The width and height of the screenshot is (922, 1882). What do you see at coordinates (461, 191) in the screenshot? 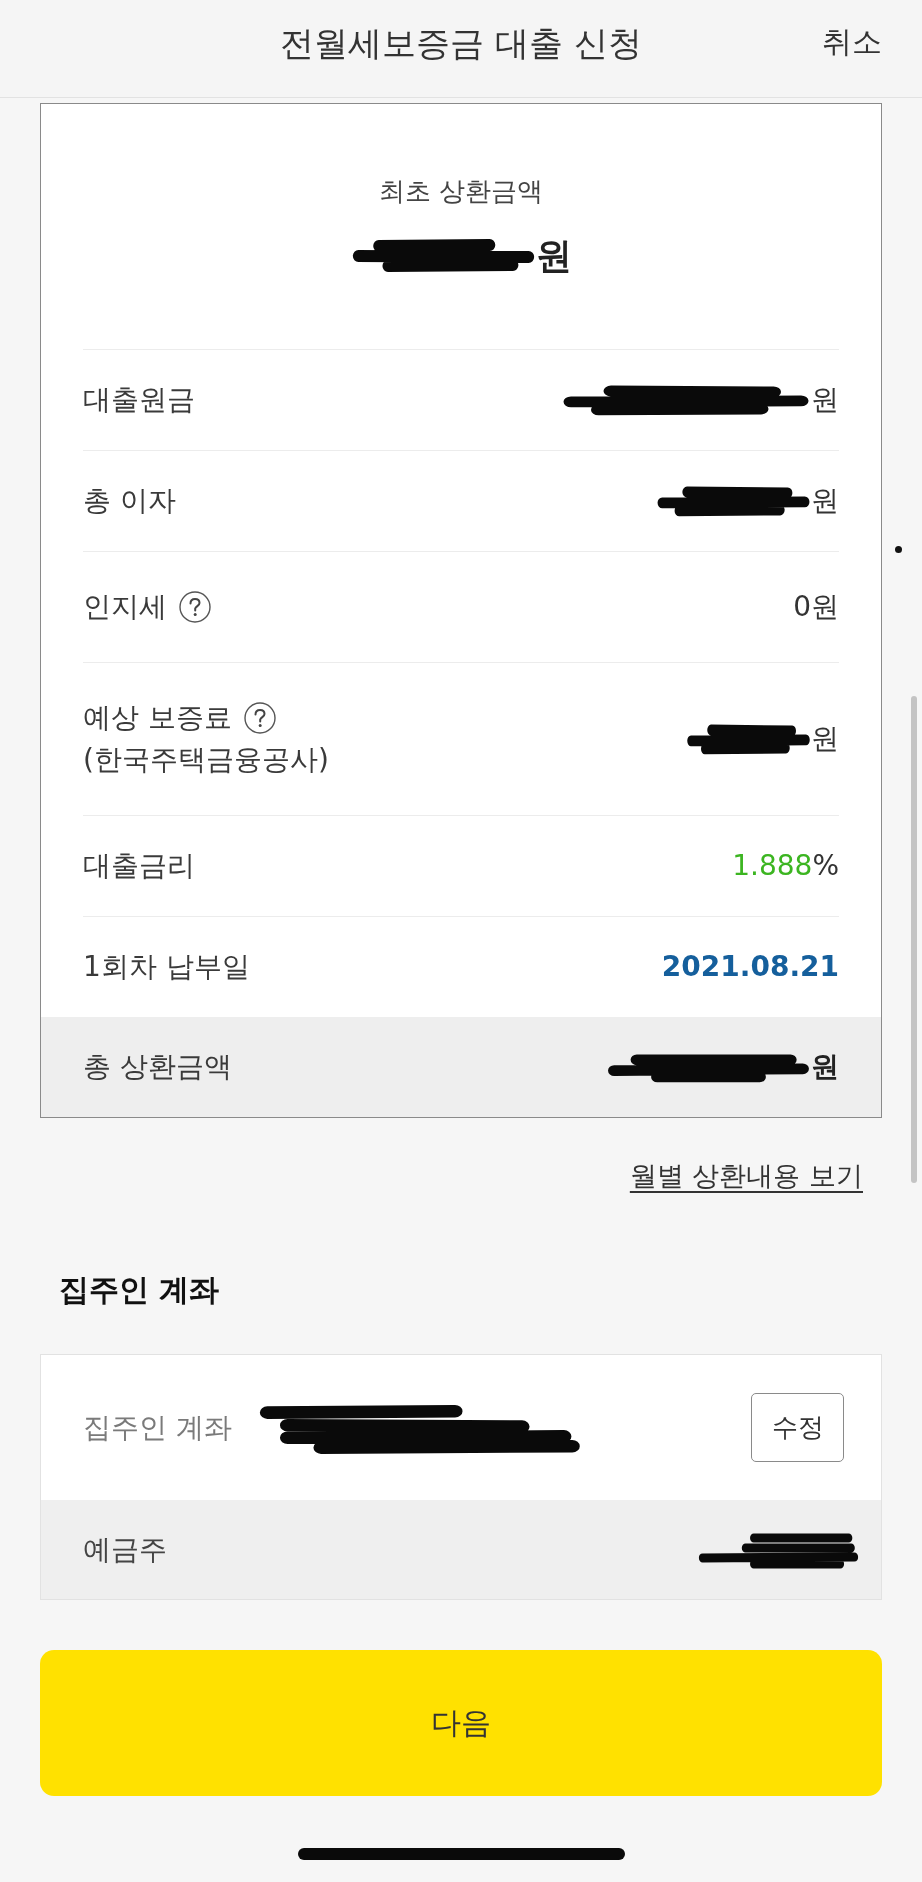
I see `summary-label: 최초 상환금액` at bounding box center [461, 191].